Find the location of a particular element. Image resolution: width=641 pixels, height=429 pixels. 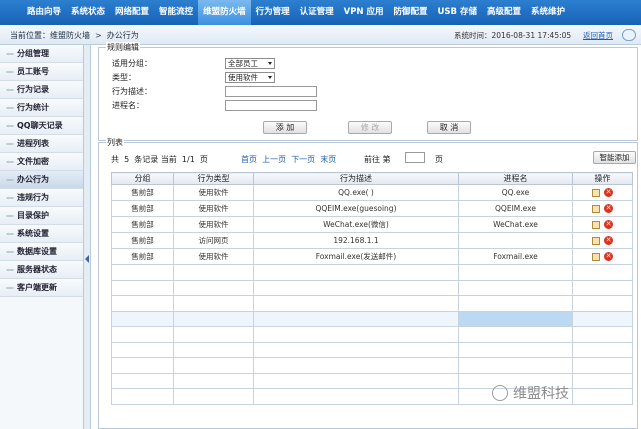

nav-item-auth-mgmt: VPN 应用 is located at coordinates (364, 12).